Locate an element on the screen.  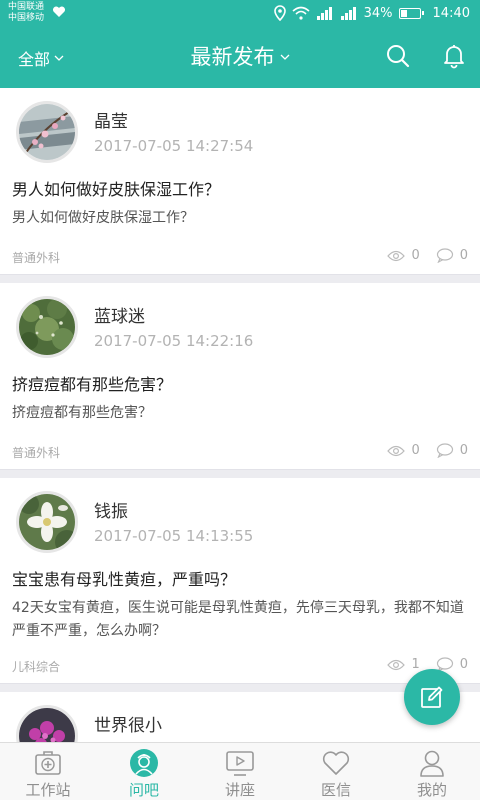
app-header: 全部 最新发布 is located at coordinates (240, 57).